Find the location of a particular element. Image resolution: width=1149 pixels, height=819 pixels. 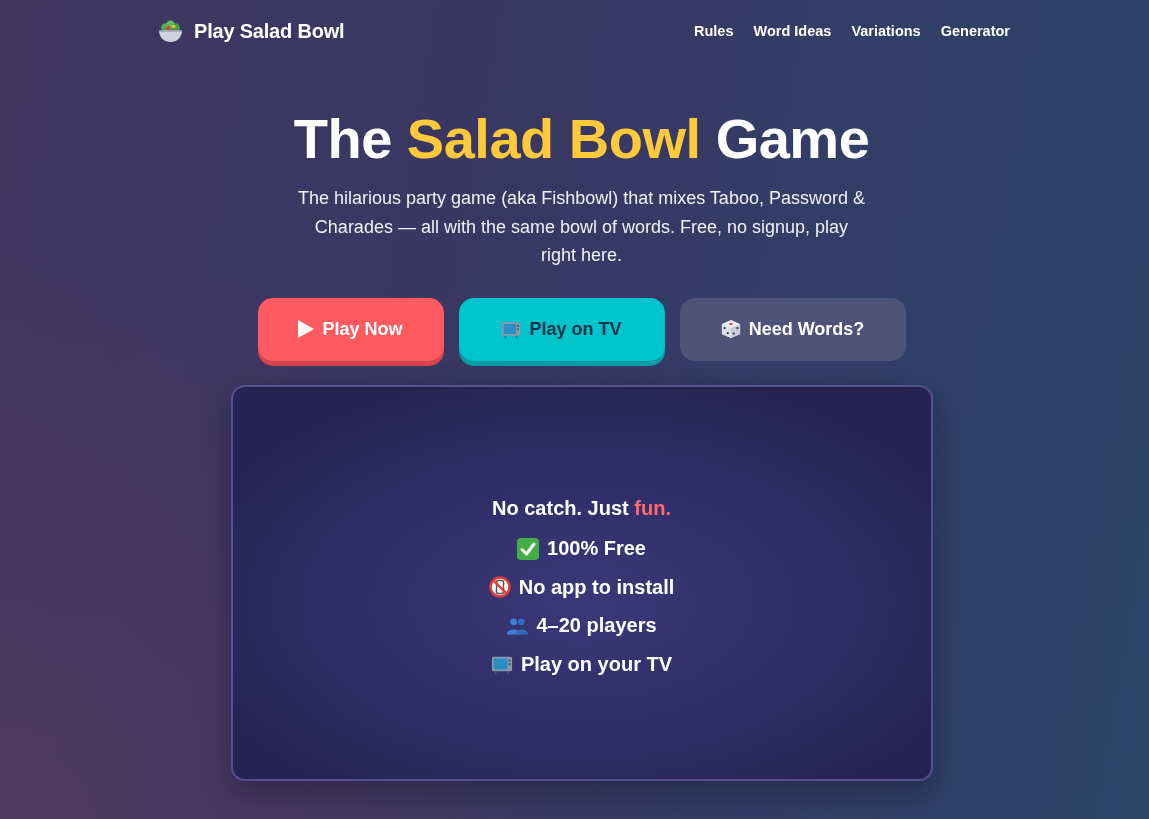

need-words-button: Need Words? is located at coordinates (792, 329).